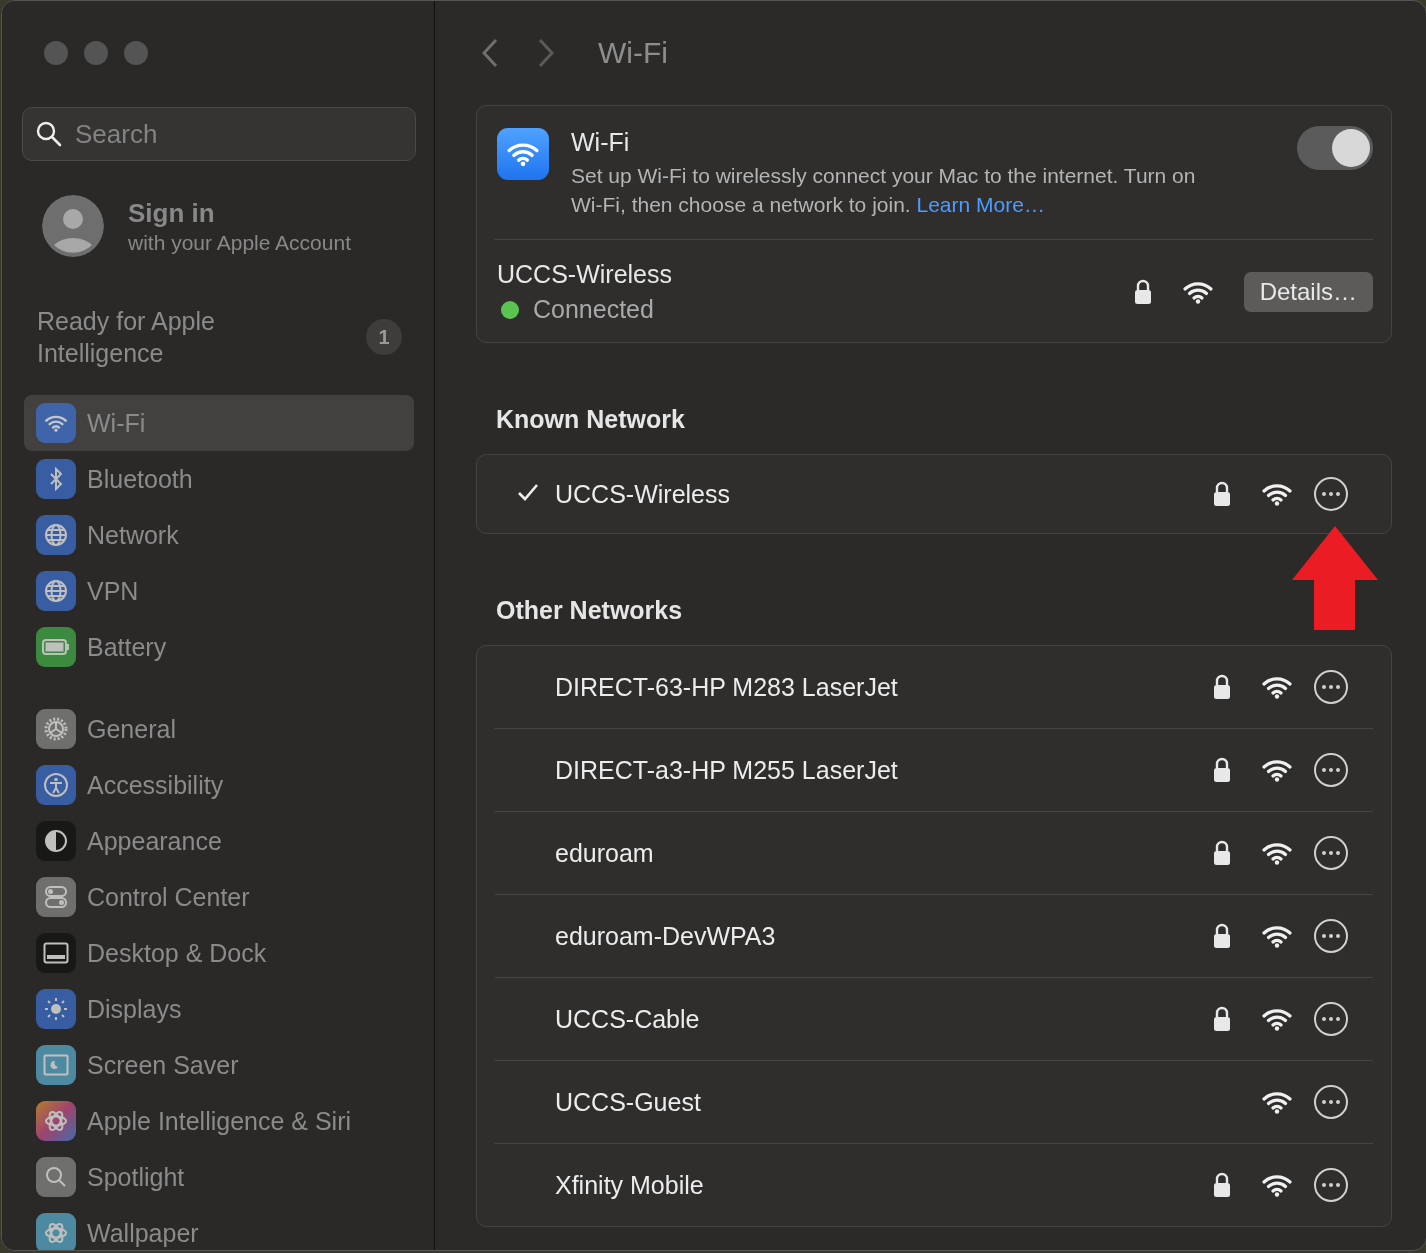  What do you see at coordinates (239, 213) in the screenshot?
I see `sign-in-title: Sign in` at bounding box center [239, 213].